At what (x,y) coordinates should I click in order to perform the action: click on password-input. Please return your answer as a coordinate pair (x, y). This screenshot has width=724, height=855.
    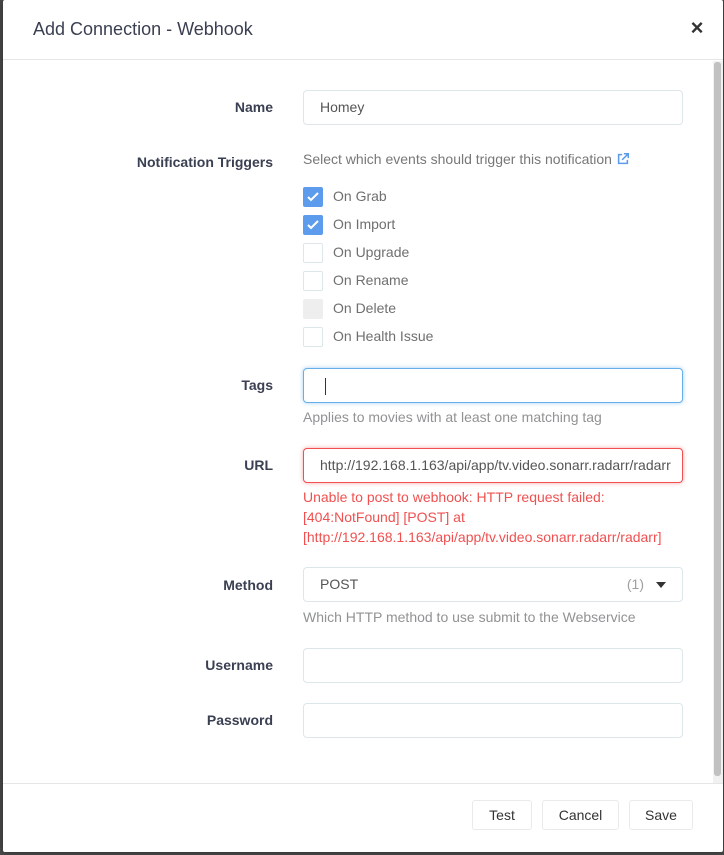
    Looking at the image, I should click on (493, 720).